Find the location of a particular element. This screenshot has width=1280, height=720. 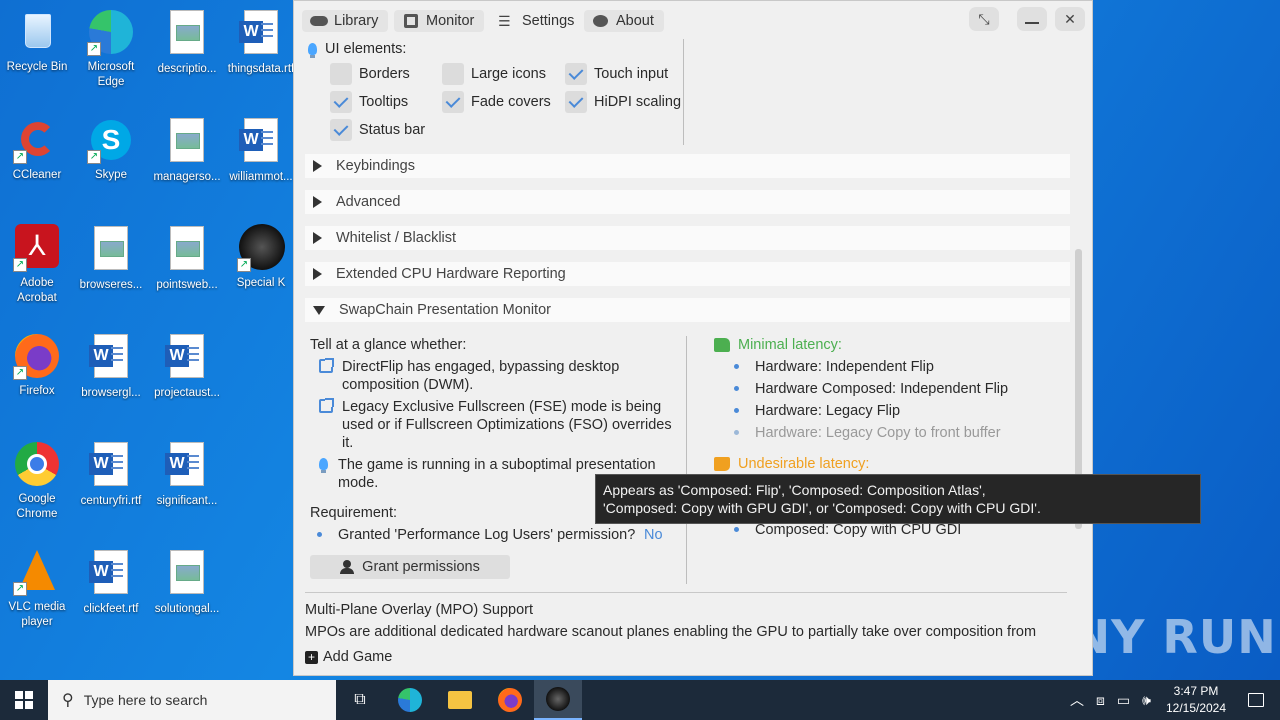

section-advanced: Advanced is located at coordinates (687, 202).